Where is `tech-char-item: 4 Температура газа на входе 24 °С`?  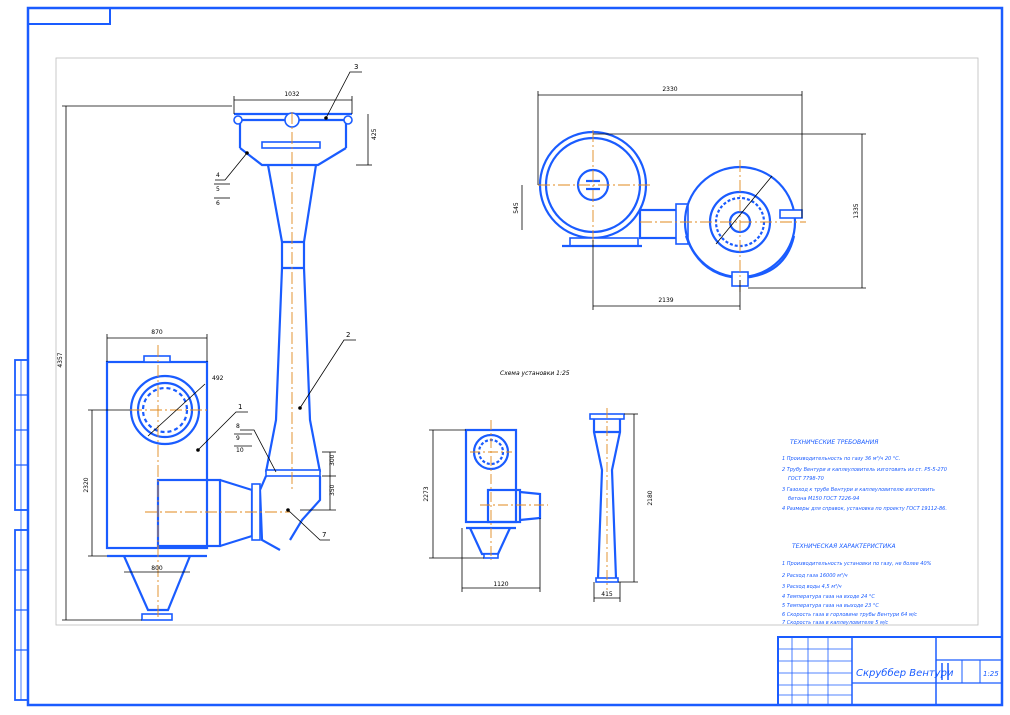 tech-char-item: 4 Температура газа на входе 24 °С is located at coordinates (828, 597).